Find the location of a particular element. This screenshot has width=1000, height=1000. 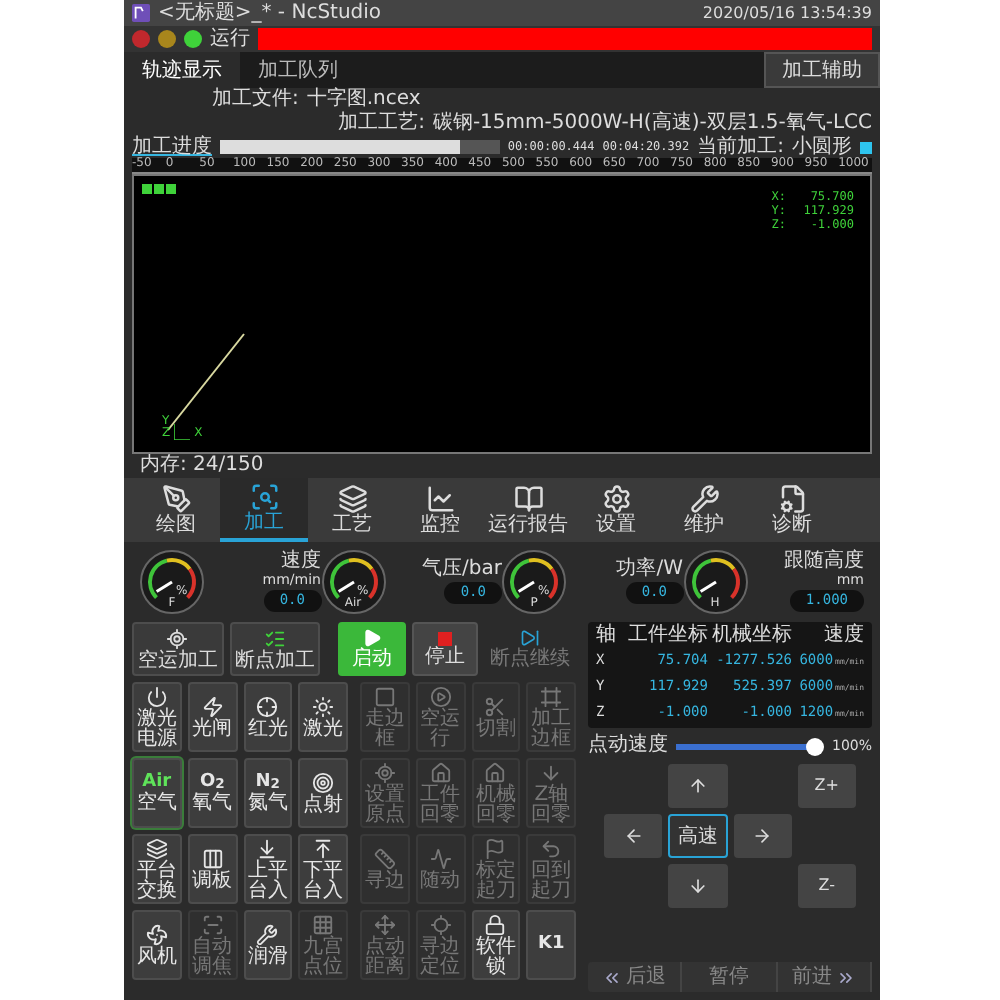

scissors-icon is located at coordinates (495, 706).